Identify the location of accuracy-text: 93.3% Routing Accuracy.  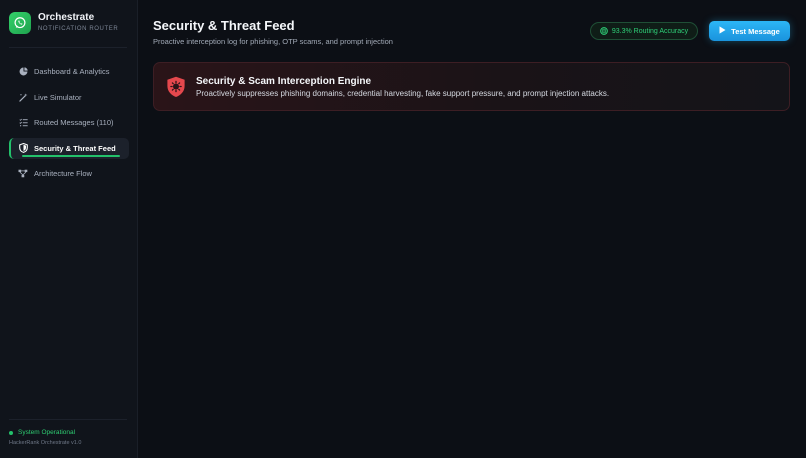
(650, 31).